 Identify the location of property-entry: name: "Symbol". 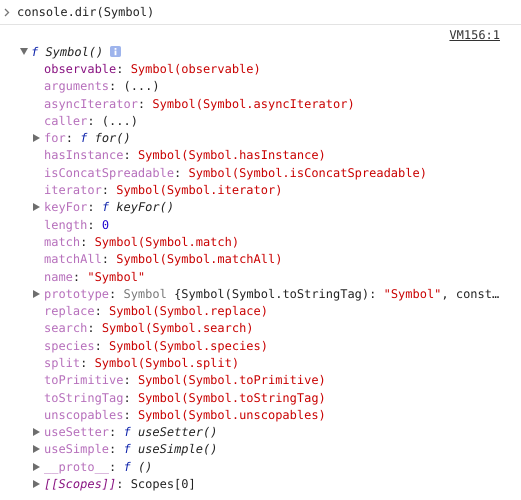
(95, 277).